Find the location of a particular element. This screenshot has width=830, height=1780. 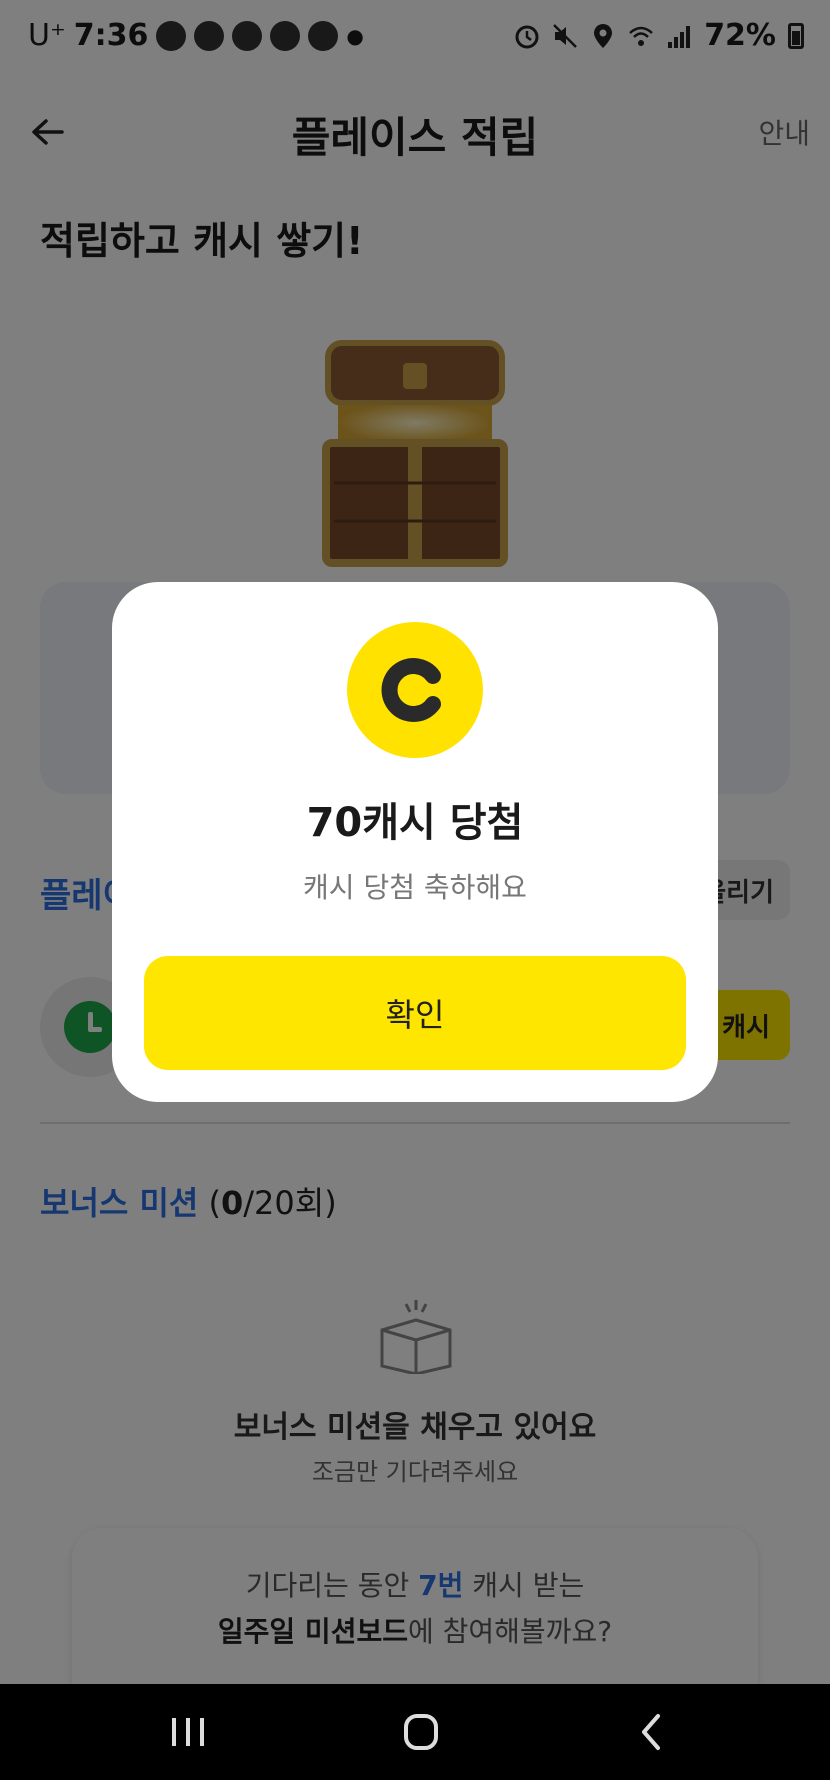

nav-back-icon is located at coordinates (652, 1732).